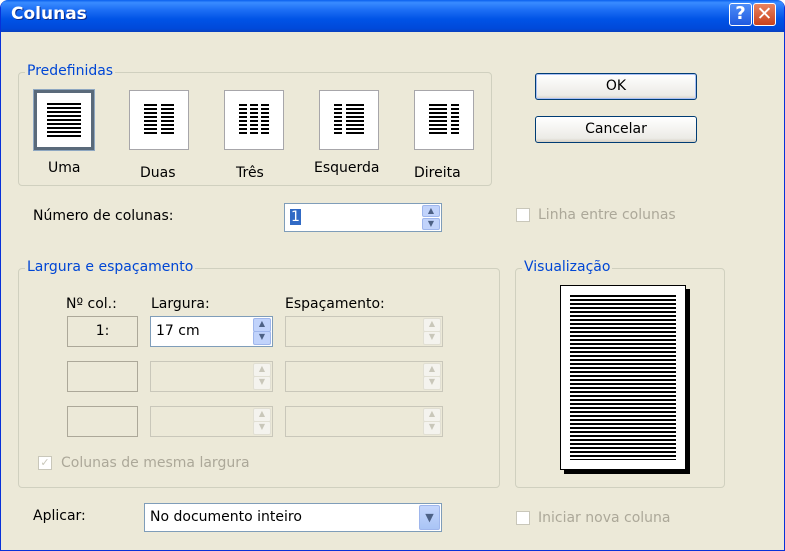  I want to click on preset-label-right: Direita, so click(437, 173).